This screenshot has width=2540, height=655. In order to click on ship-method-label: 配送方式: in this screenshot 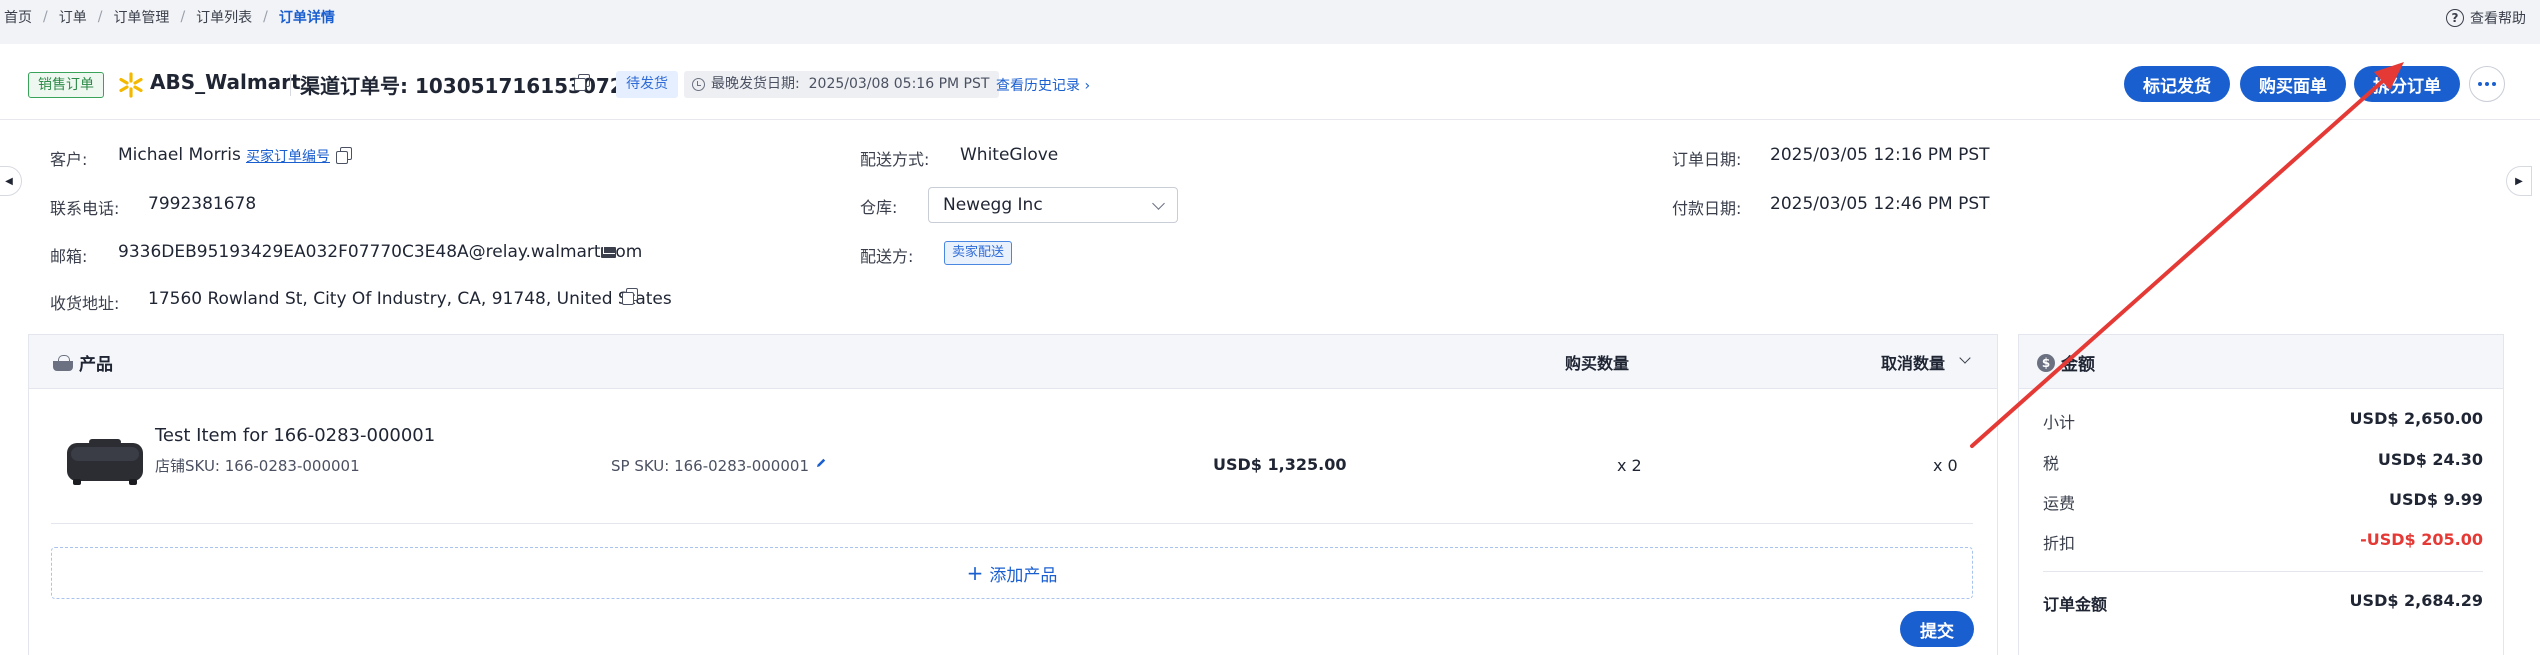, I will do `click(895, 159)`.